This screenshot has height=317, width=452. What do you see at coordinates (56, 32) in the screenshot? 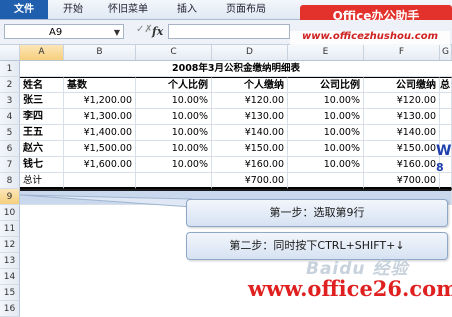
I see `name-box-value: A9` at bounding box center [56, 32].